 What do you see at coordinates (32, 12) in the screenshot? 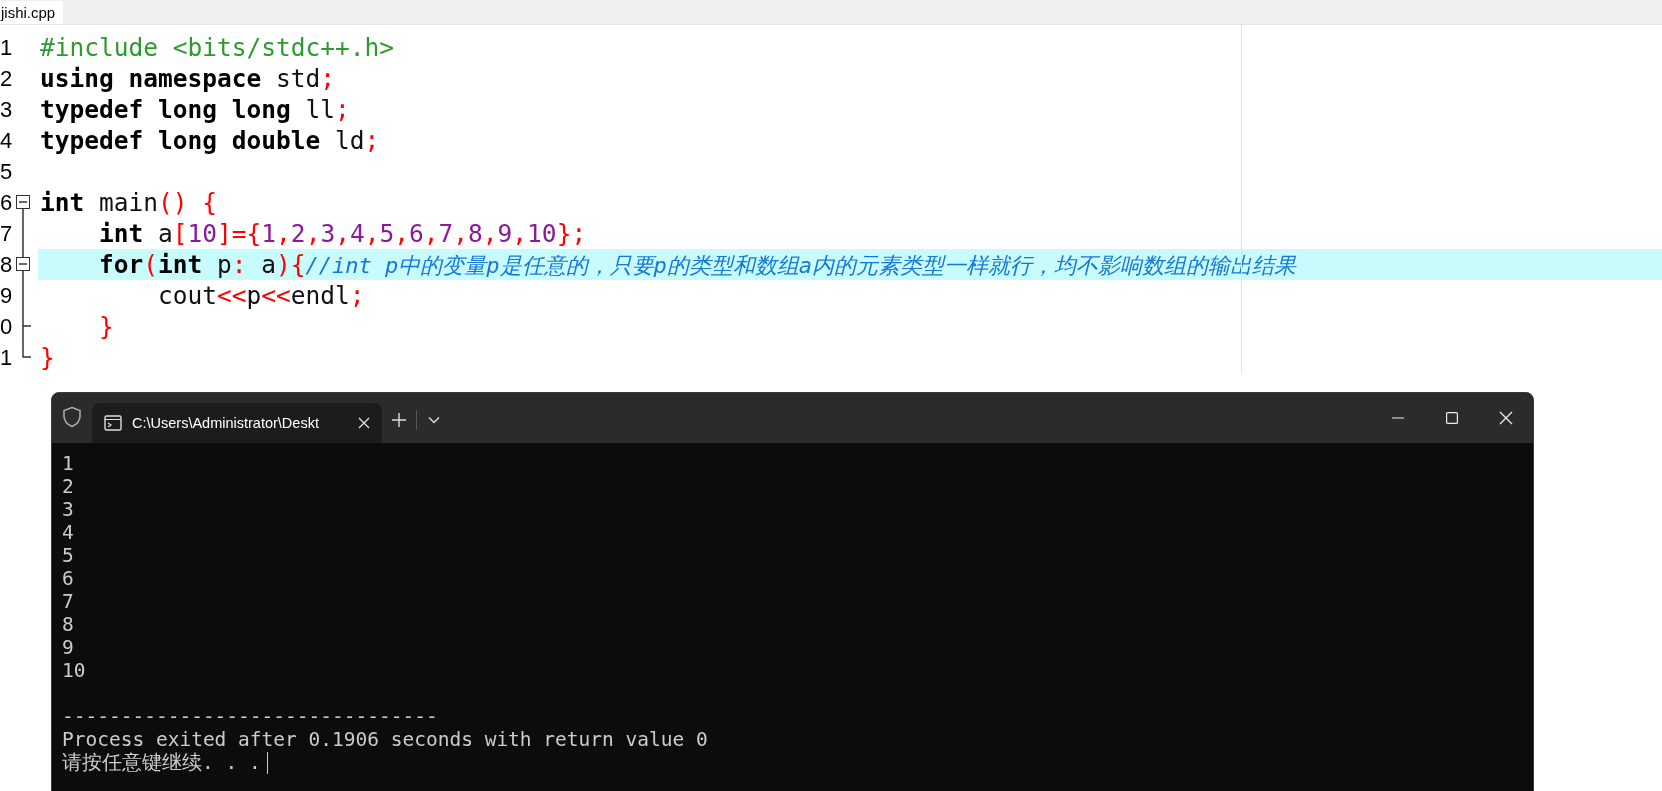
I see `file-tab: jishi.cpp` at bounding box center [32, 12].